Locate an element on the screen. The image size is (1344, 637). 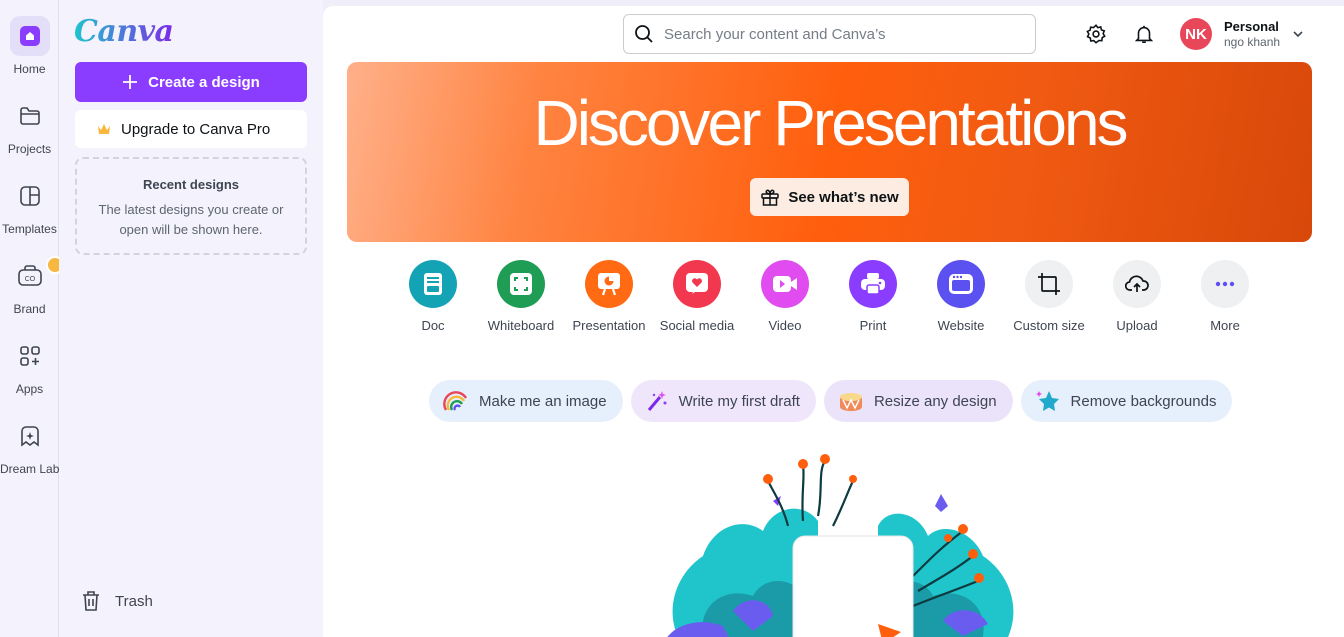
svg-text: CO is located at coordinates (29, 279).